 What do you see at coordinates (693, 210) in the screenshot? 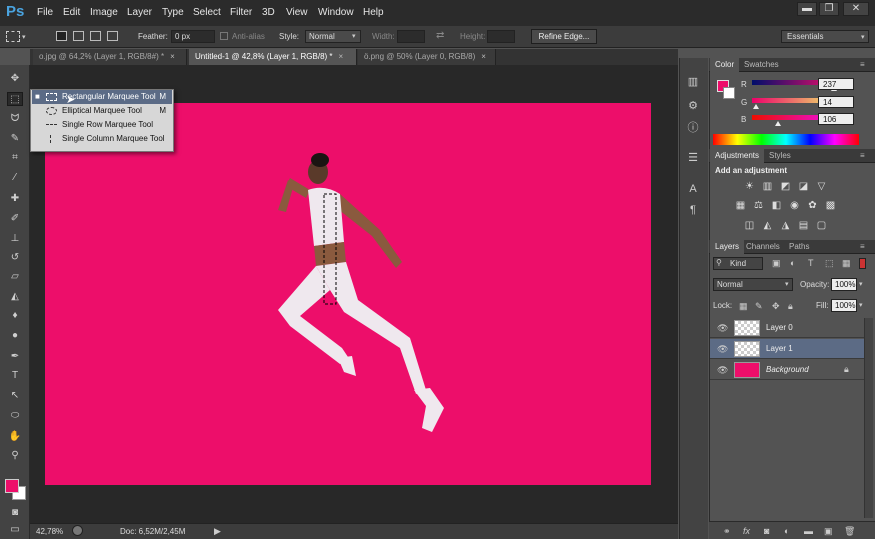
I see `paragraph-panel-icon: ¶` at bounding box center [693, 210].